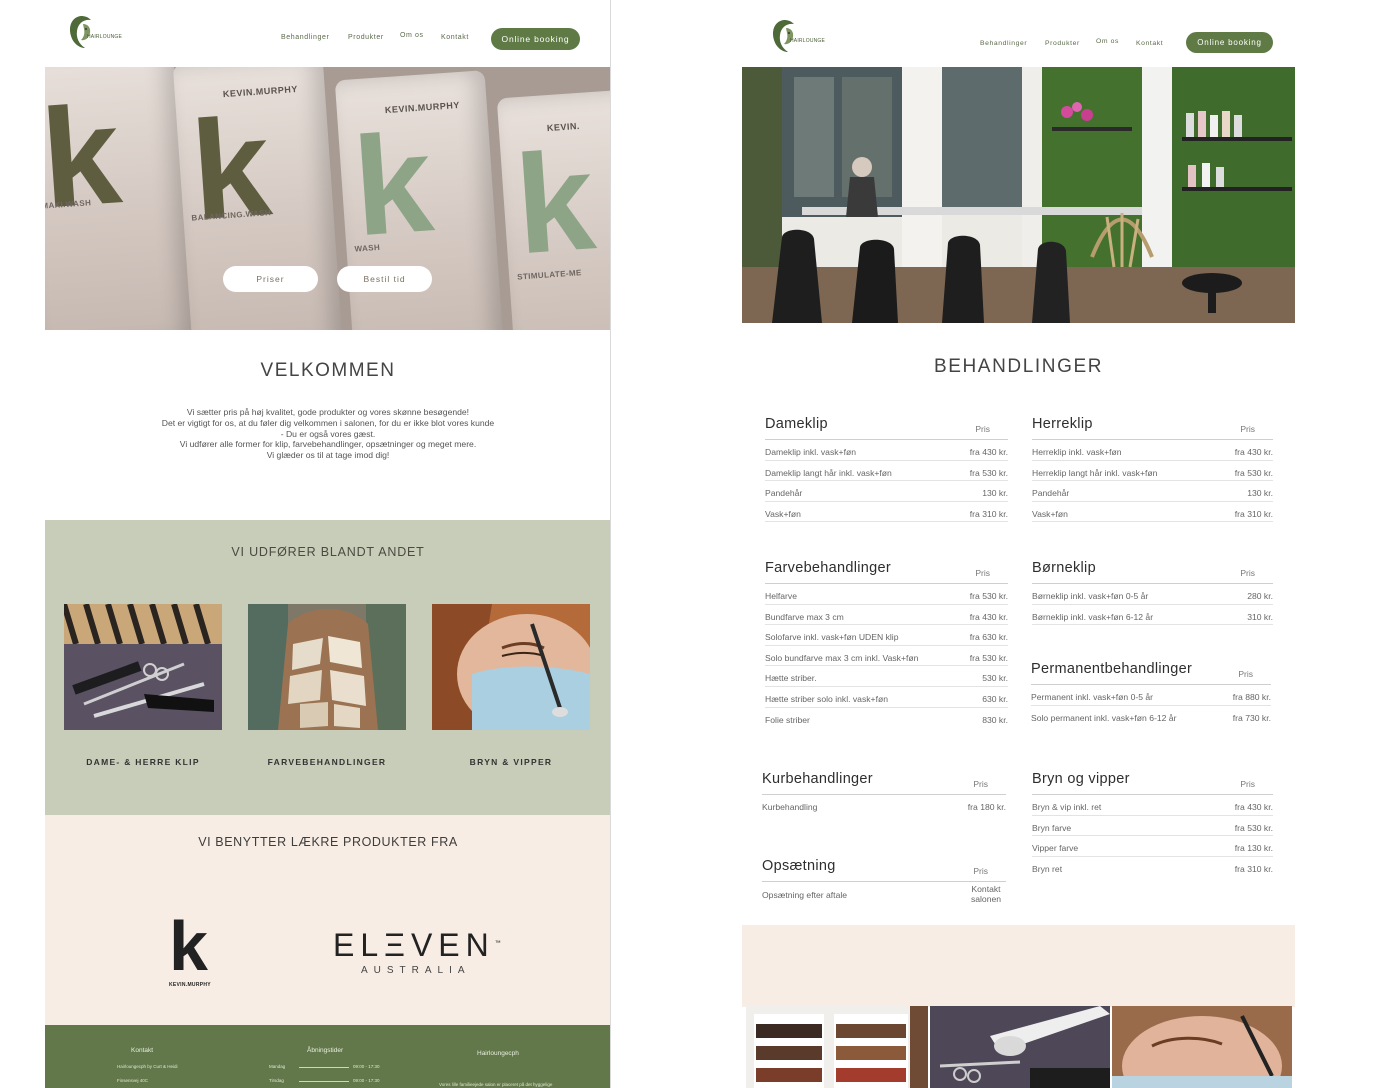  What do you see at coordinates (511, 667) in the screenshot?
I see `service-image-bryn` at bounding box center [511, 667].